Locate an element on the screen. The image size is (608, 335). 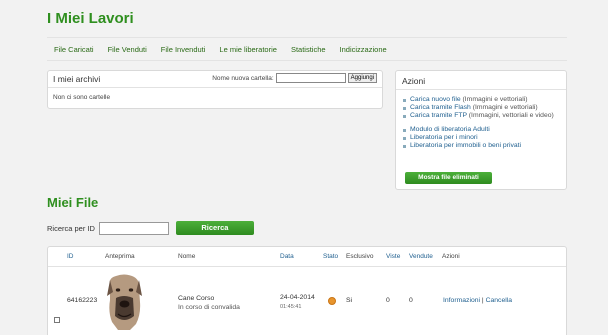
add-folder-button: Aggiungi is located at coordinates (362, 78).